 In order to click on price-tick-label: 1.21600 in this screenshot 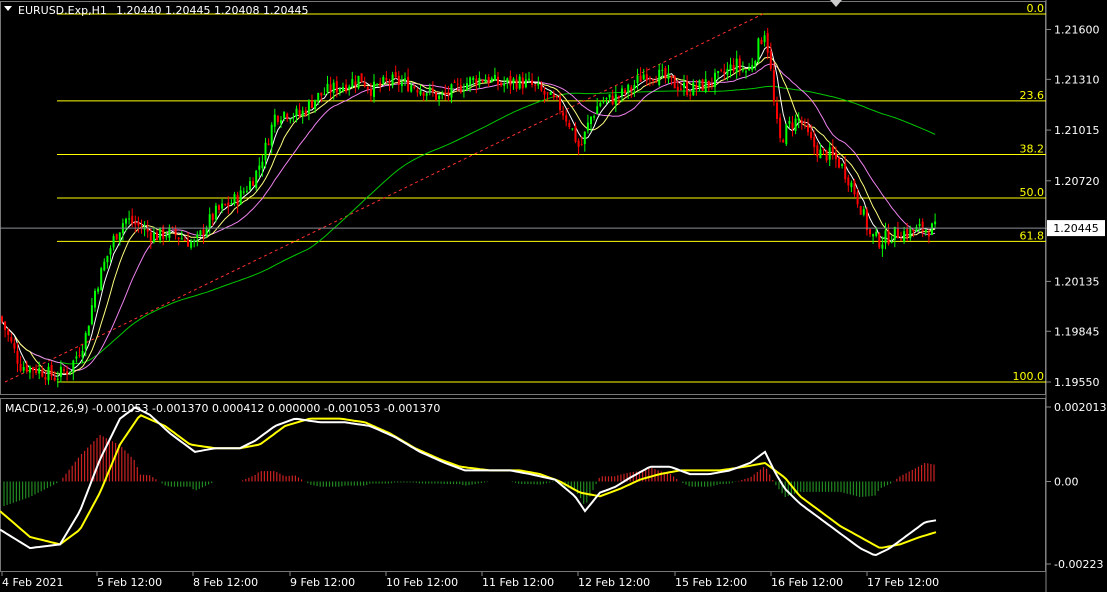, I will do `click(1077, 29)`.